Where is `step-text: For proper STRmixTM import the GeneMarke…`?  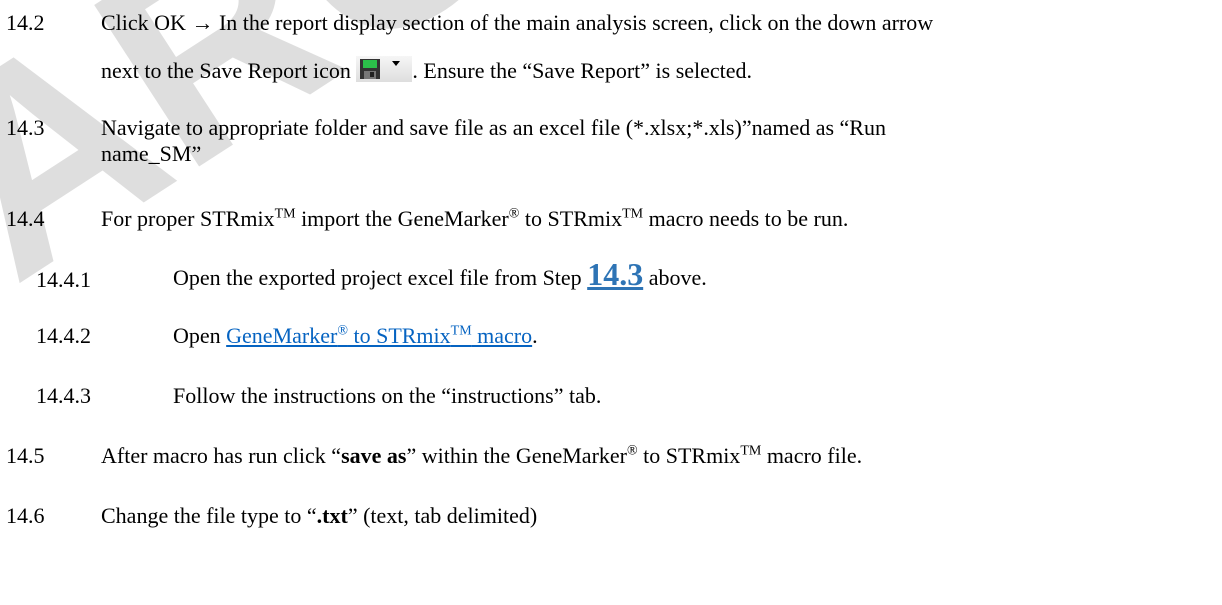 step-text: For proper STRmixTM import the GeneMarke… is located at coordinates (475, 218).